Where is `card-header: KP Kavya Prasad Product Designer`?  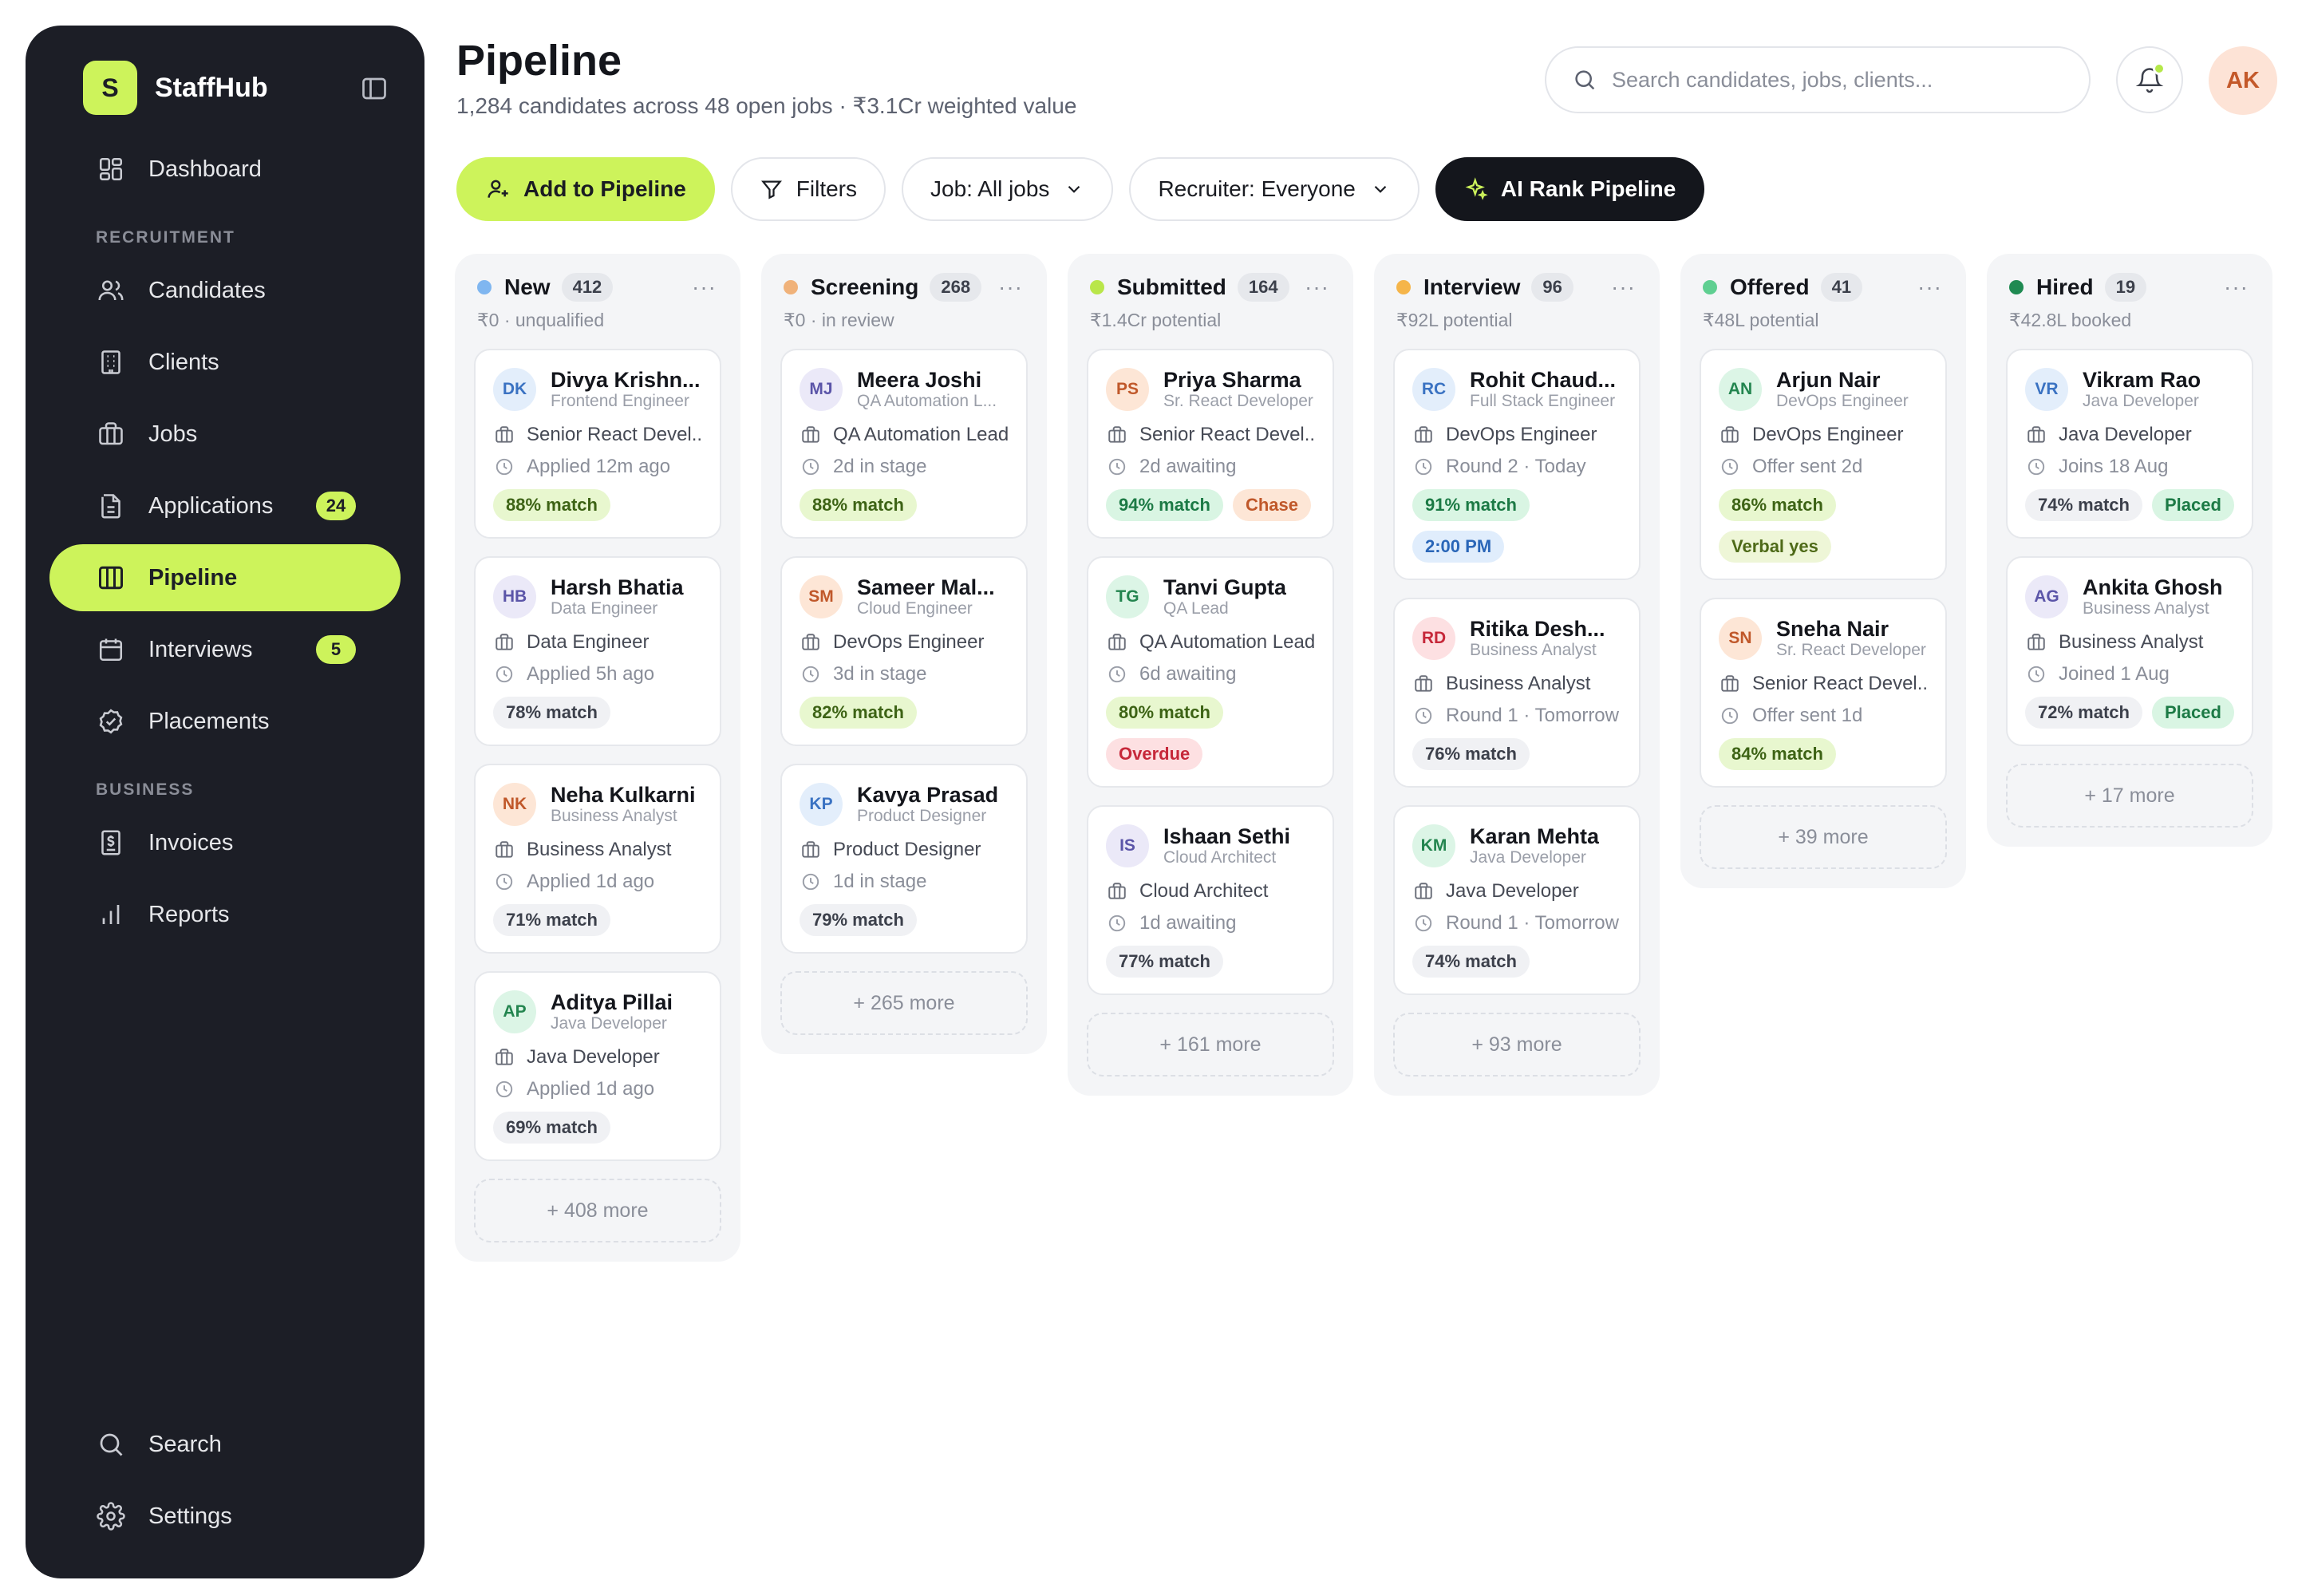 card-header: KP Kavya Prasad Product Designer is located at coordinates (905, 804).